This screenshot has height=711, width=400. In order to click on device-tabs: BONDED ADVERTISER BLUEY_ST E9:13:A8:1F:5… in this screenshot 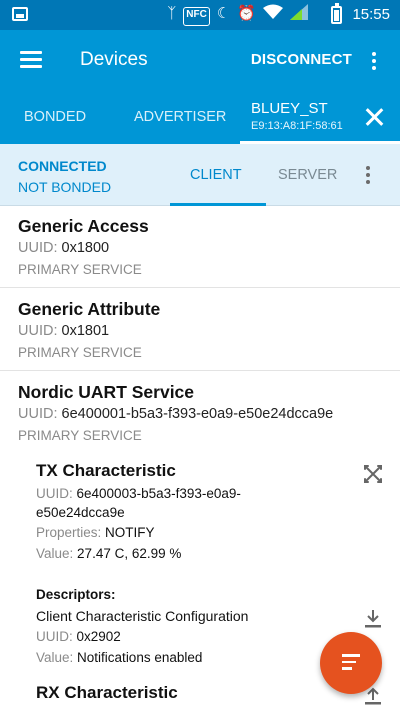, I will do `click(200, 117)`.